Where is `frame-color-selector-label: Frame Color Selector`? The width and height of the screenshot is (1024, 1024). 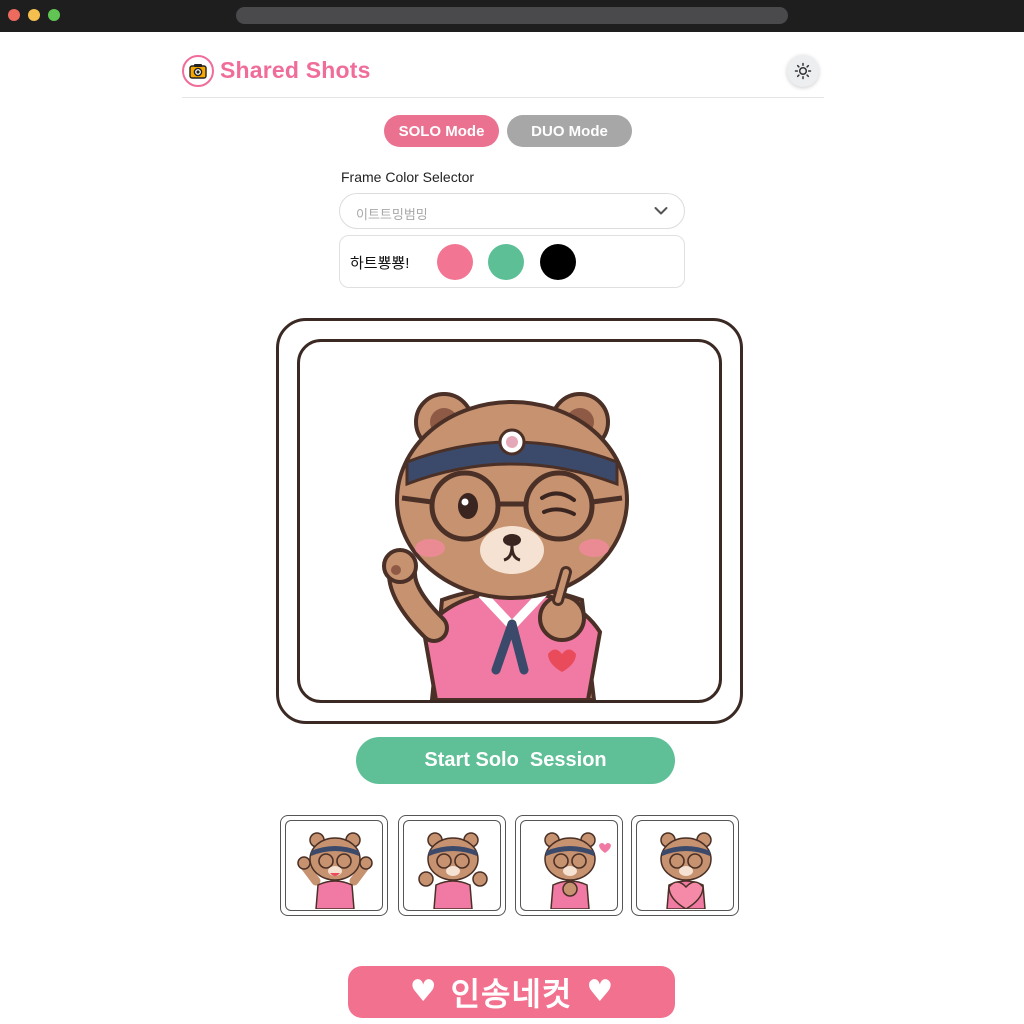 frame-color-selector-label: Frame Color Selector is located at coordinates (408, 177).